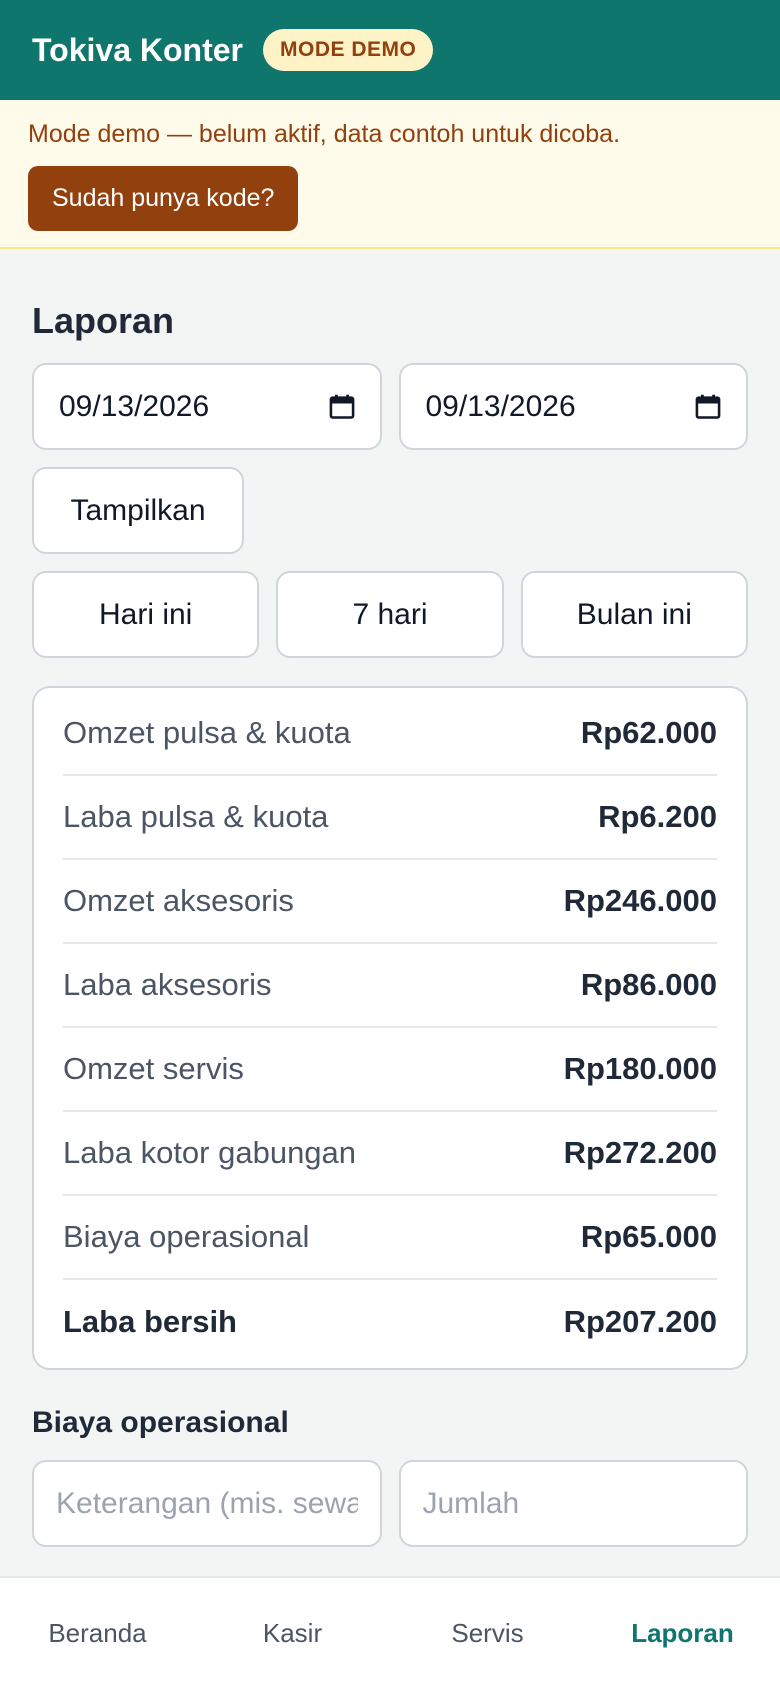  What do you see at coordinates (390, 734) in the screenshot?
I see `summary-row: Omzet pulsa & kuota Rp62.000` at bounding box center [390, 734].